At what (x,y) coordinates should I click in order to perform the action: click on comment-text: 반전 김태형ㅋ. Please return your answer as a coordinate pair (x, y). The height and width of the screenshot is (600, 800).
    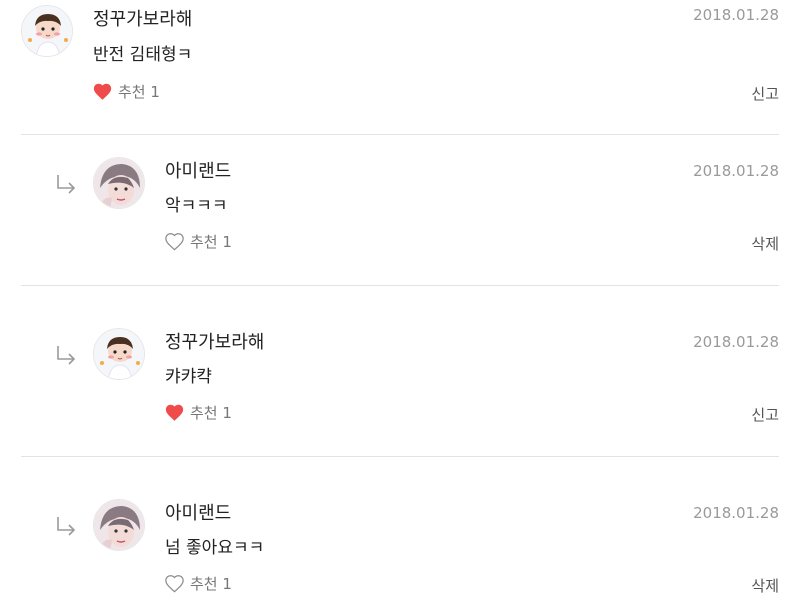
    Looking at the image, I should click on (143, 55).